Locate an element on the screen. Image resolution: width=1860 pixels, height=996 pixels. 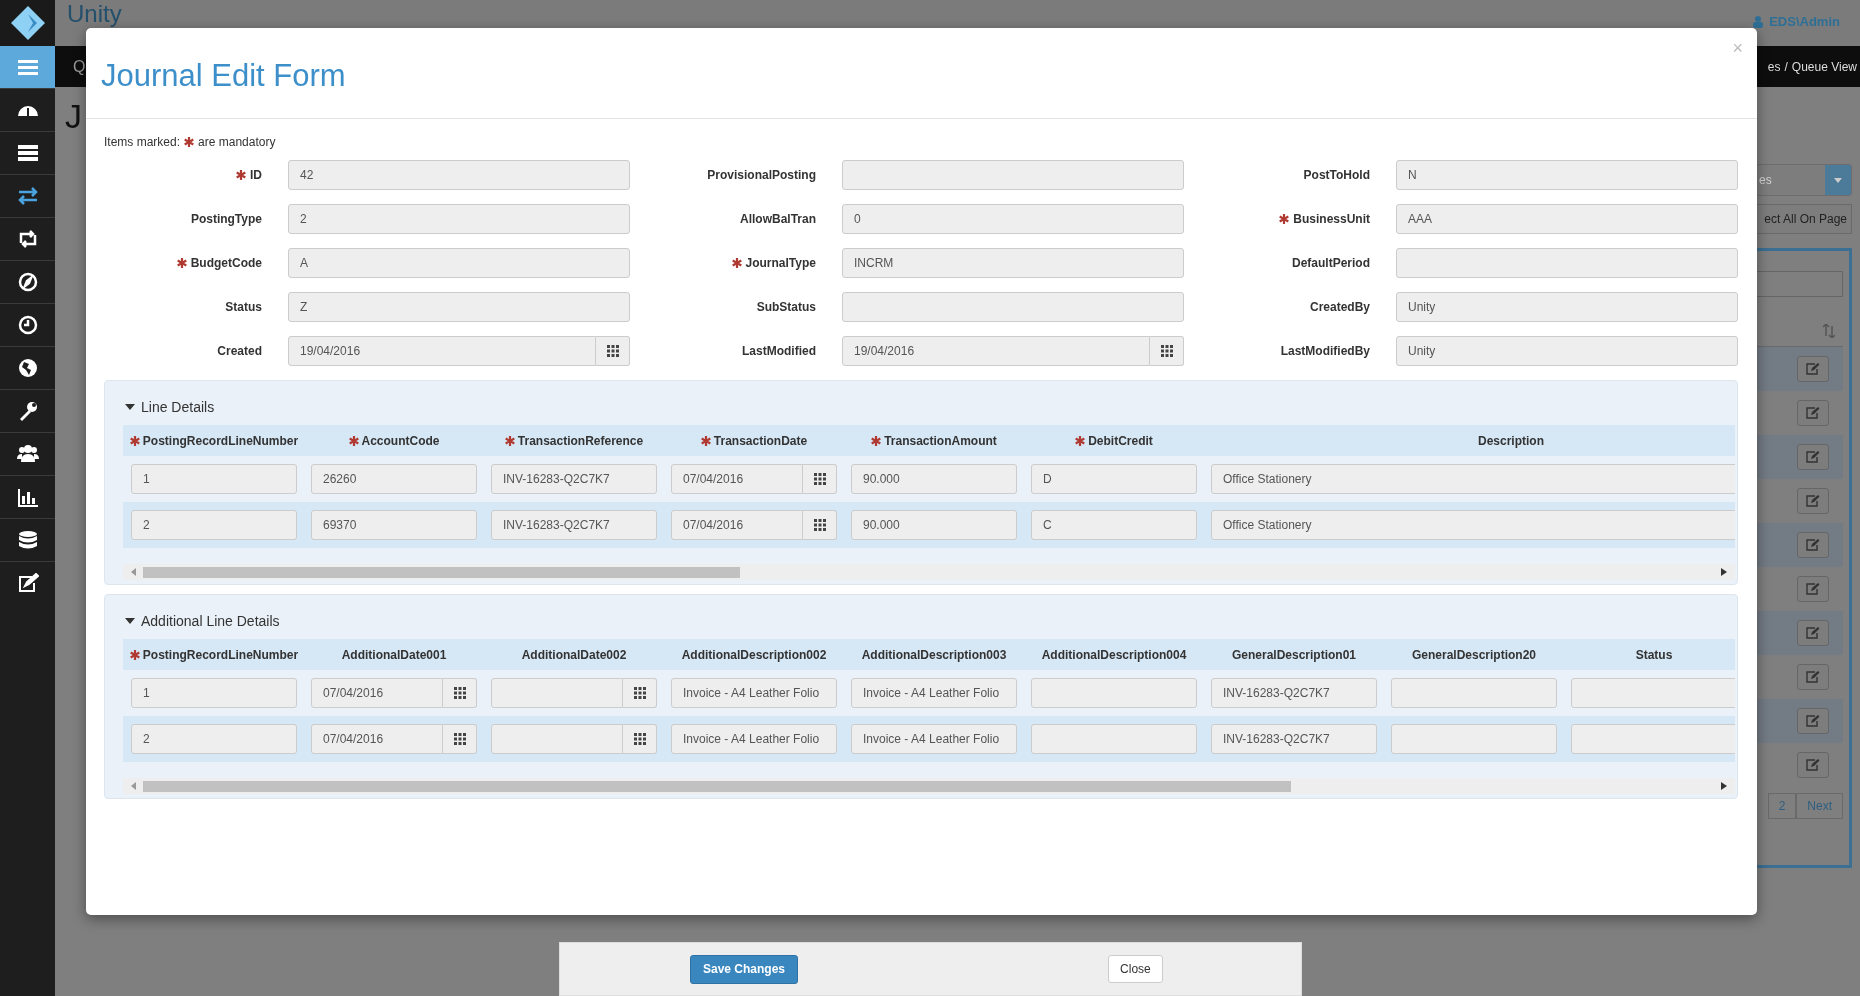
select-all-button: ect All On Page is located at coordinates (1804, 219).